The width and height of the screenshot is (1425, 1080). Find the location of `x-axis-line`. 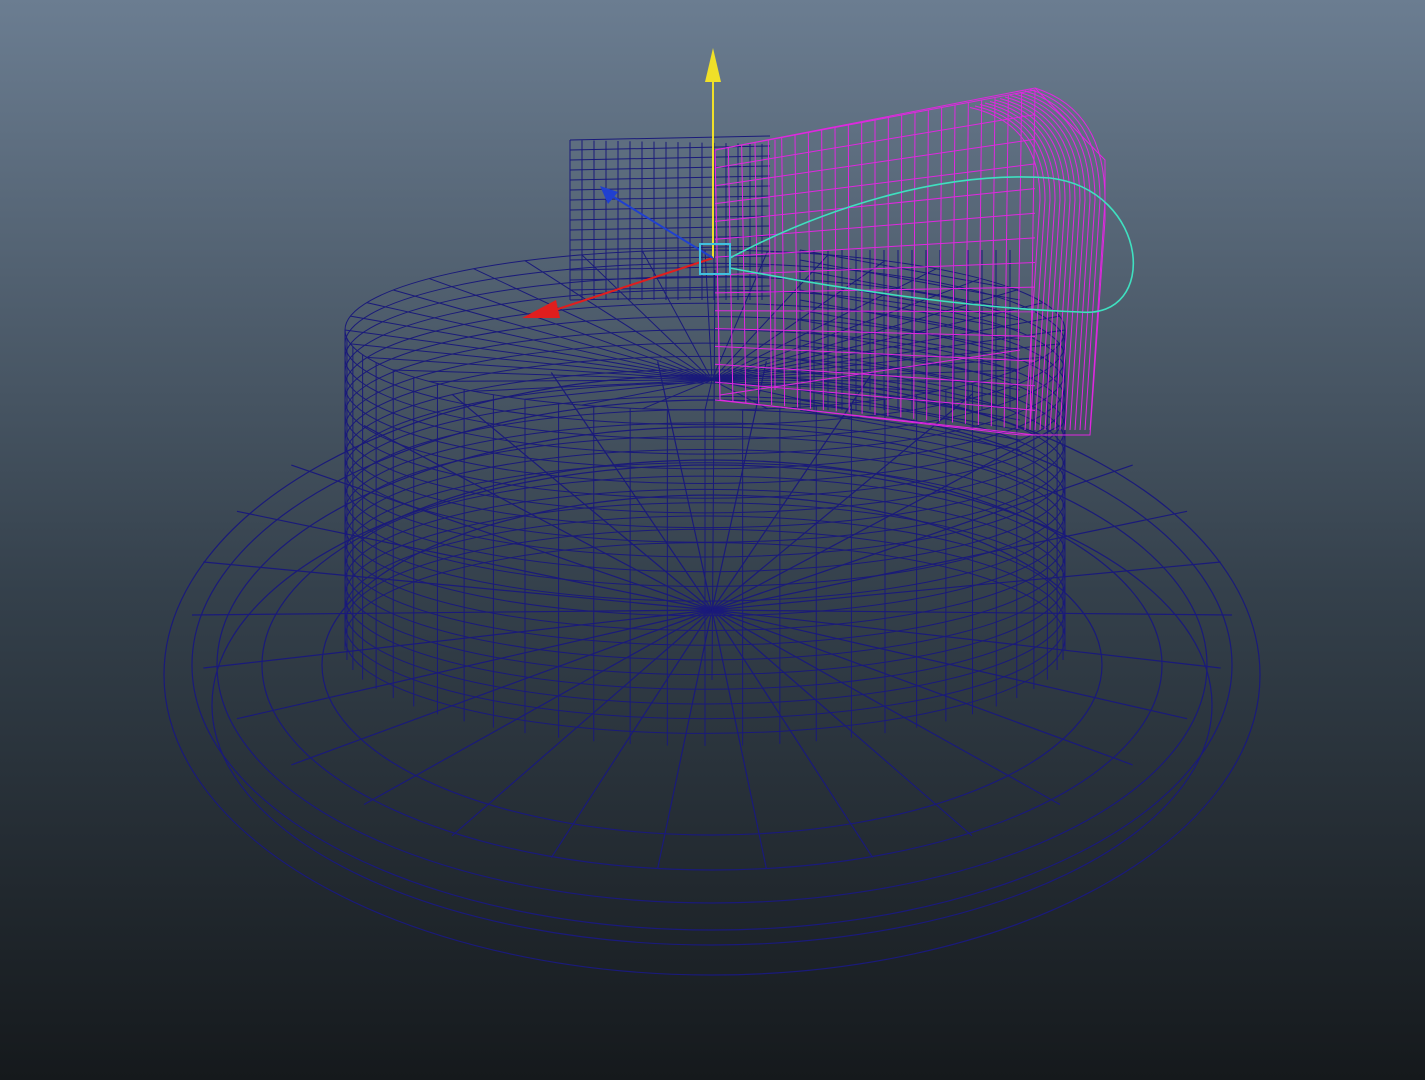

x-axis-line is located at coordinates (634, 284).